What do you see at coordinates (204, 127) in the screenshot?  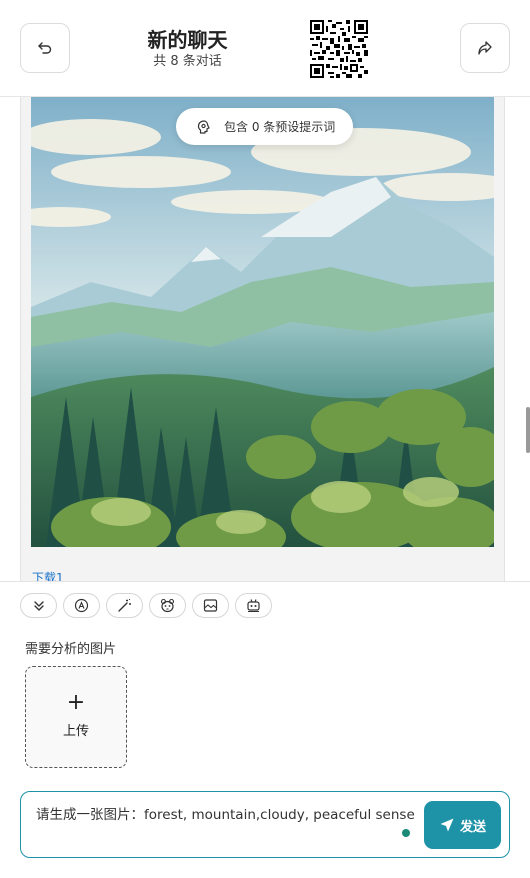 I see `brain-icon` at bounding box center [204, 127].